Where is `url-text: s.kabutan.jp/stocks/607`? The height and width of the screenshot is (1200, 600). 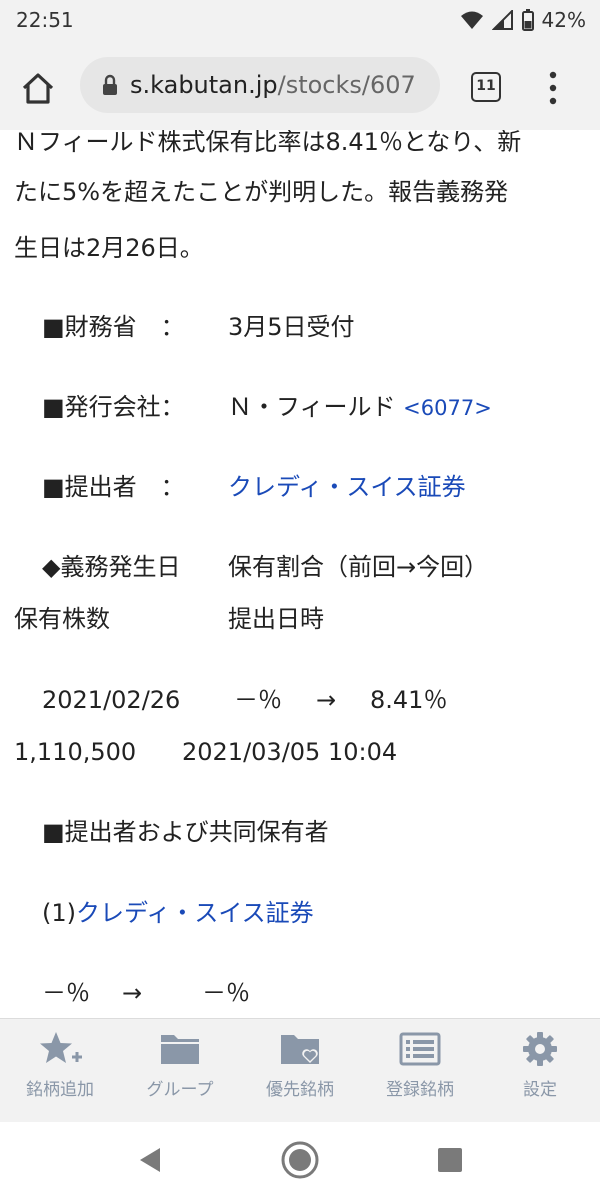
url-text: s.kabutan.jp/stocks/607 is located at coordinates (273, 85).